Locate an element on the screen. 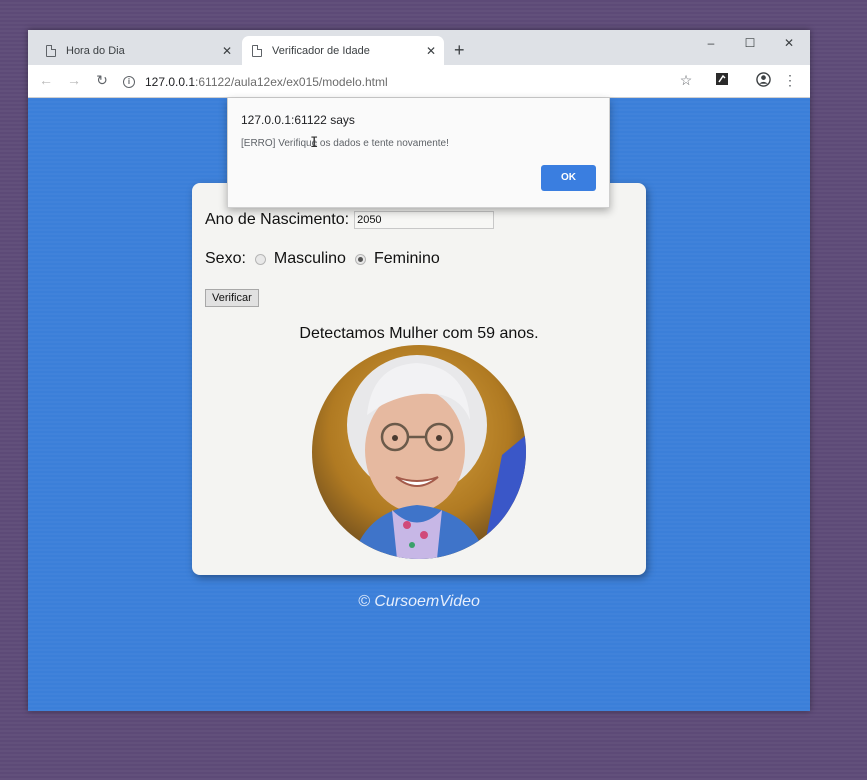 This screenshot has height=780, width=867. tab-title: Hora do Dia is located at coordinates (95, 50).